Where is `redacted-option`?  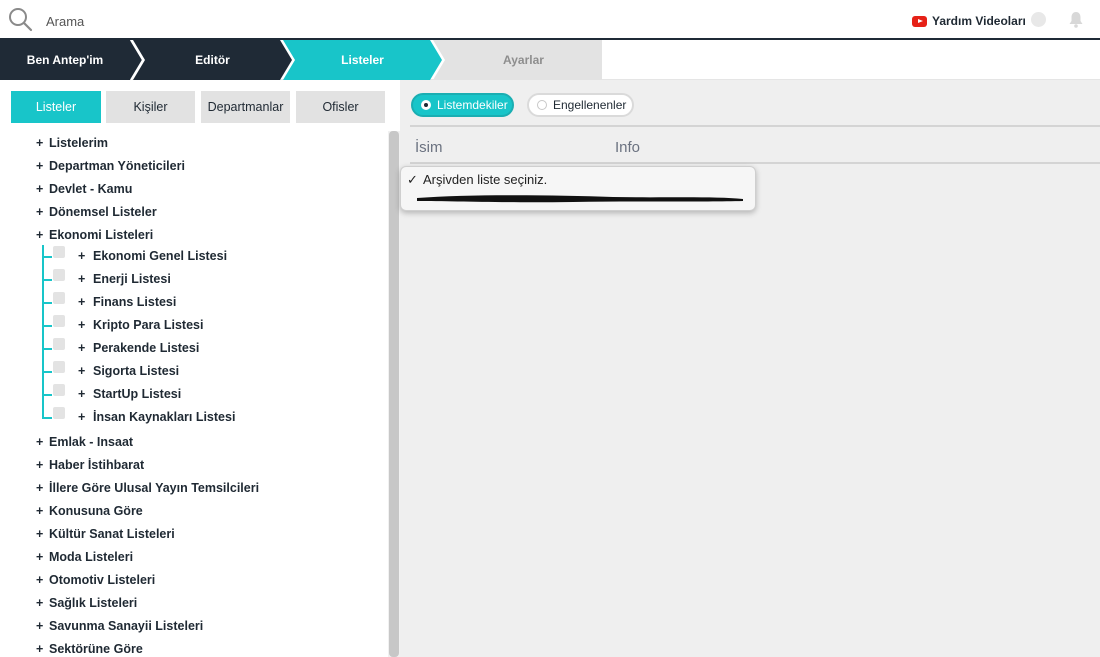
redacted-option is located at coordinates (580, 198).